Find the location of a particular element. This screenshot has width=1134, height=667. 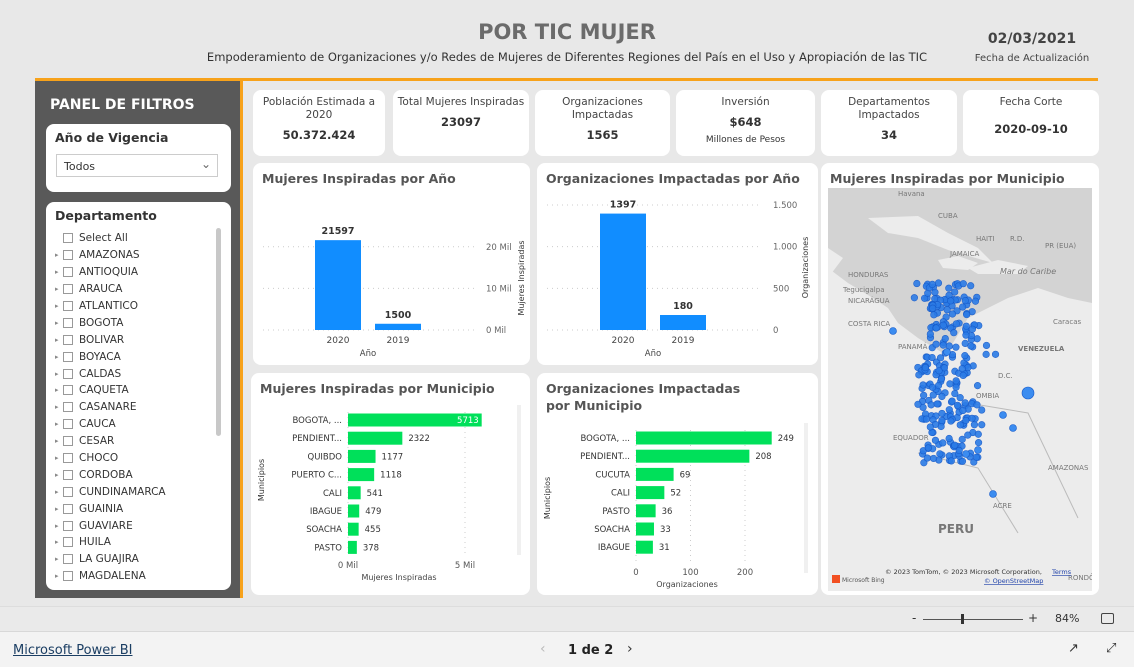

zoom-out-button: - is located at coordinates (914, 618).